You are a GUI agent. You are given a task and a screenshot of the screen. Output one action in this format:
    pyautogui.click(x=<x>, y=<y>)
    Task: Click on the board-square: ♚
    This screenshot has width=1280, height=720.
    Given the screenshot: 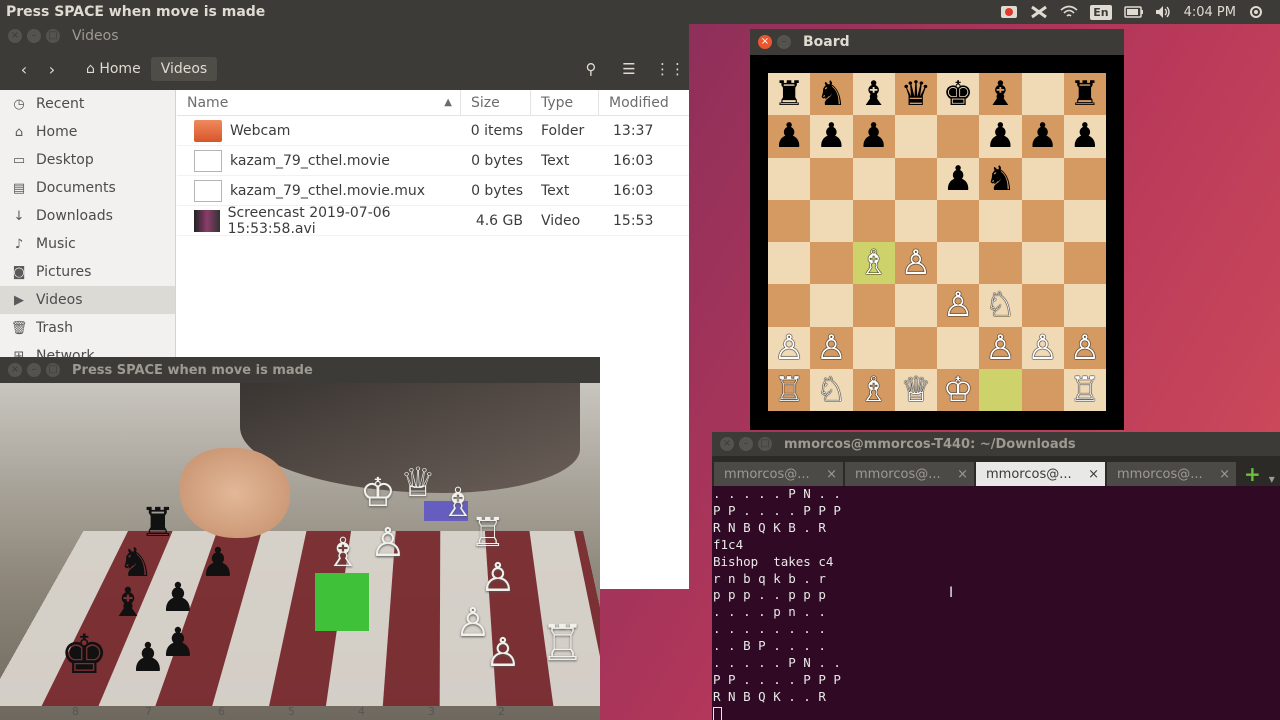 What is the action you would take?
    pyautogui.click(x=958, y=94)
    